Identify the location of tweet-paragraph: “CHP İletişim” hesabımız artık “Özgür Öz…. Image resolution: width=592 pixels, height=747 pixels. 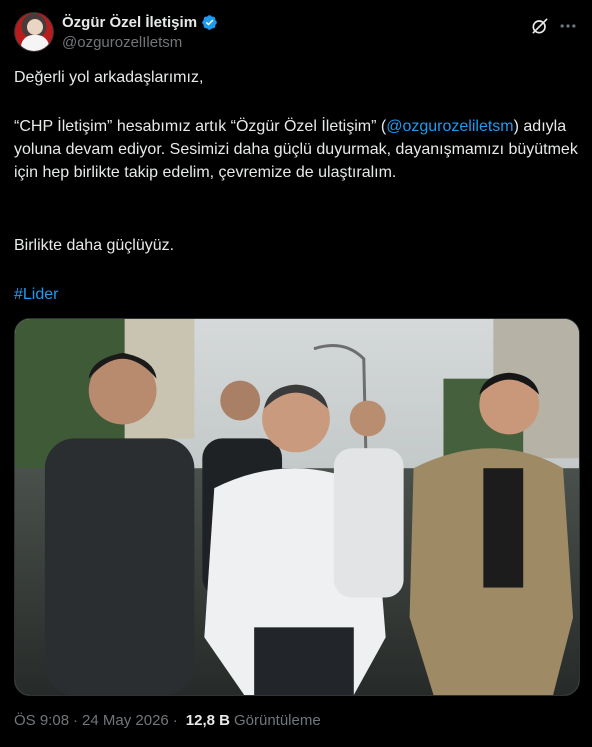
(297, 149).